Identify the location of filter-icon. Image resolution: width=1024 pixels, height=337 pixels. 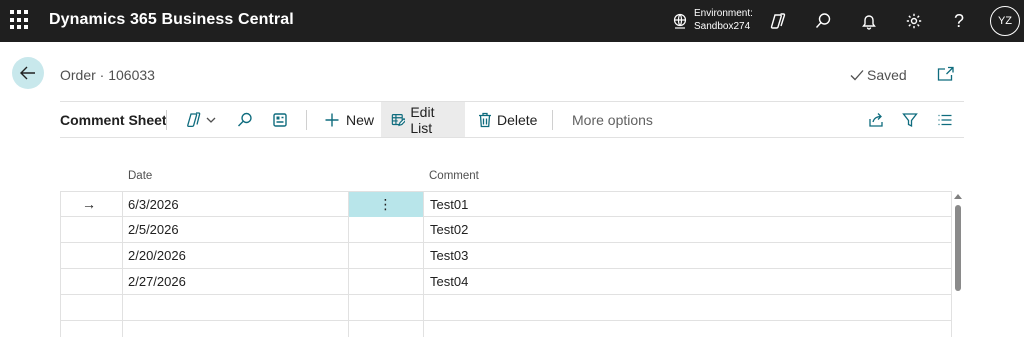
(910, 119).